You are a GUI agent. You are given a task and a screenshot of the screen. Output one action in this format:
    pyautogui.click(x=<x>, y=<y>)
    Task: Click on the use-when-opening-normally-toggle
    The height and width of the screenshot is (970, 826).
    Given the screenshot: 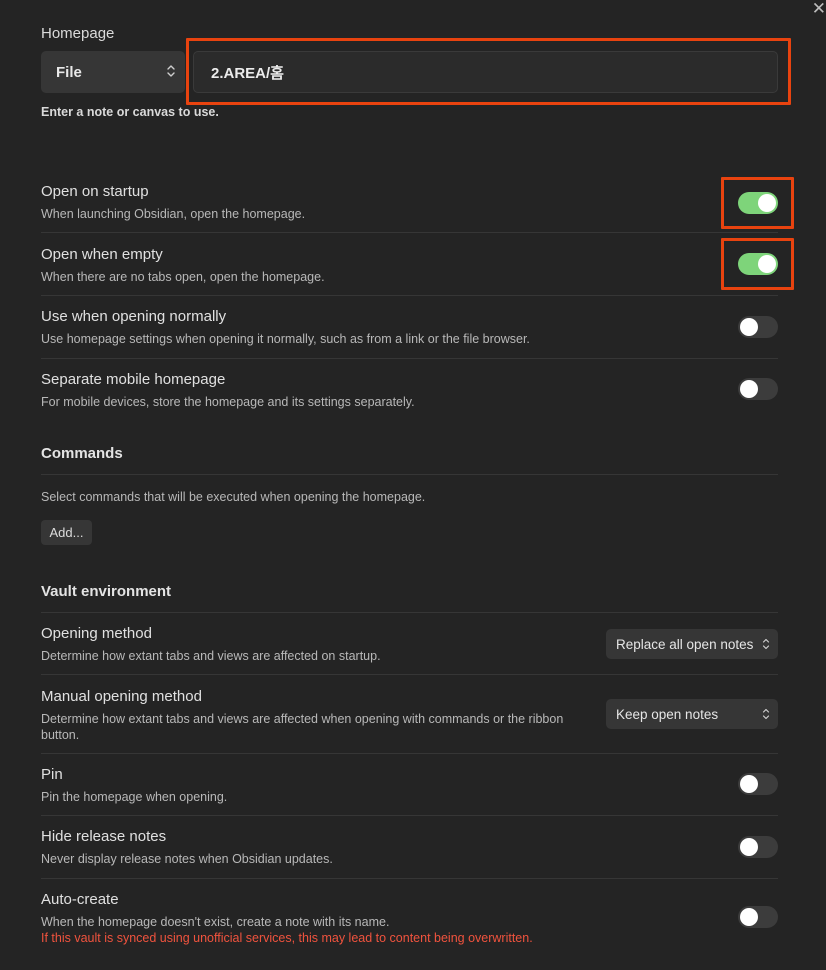 What is the action you would take?
    pyautogui.click(x=758, y=327)
    